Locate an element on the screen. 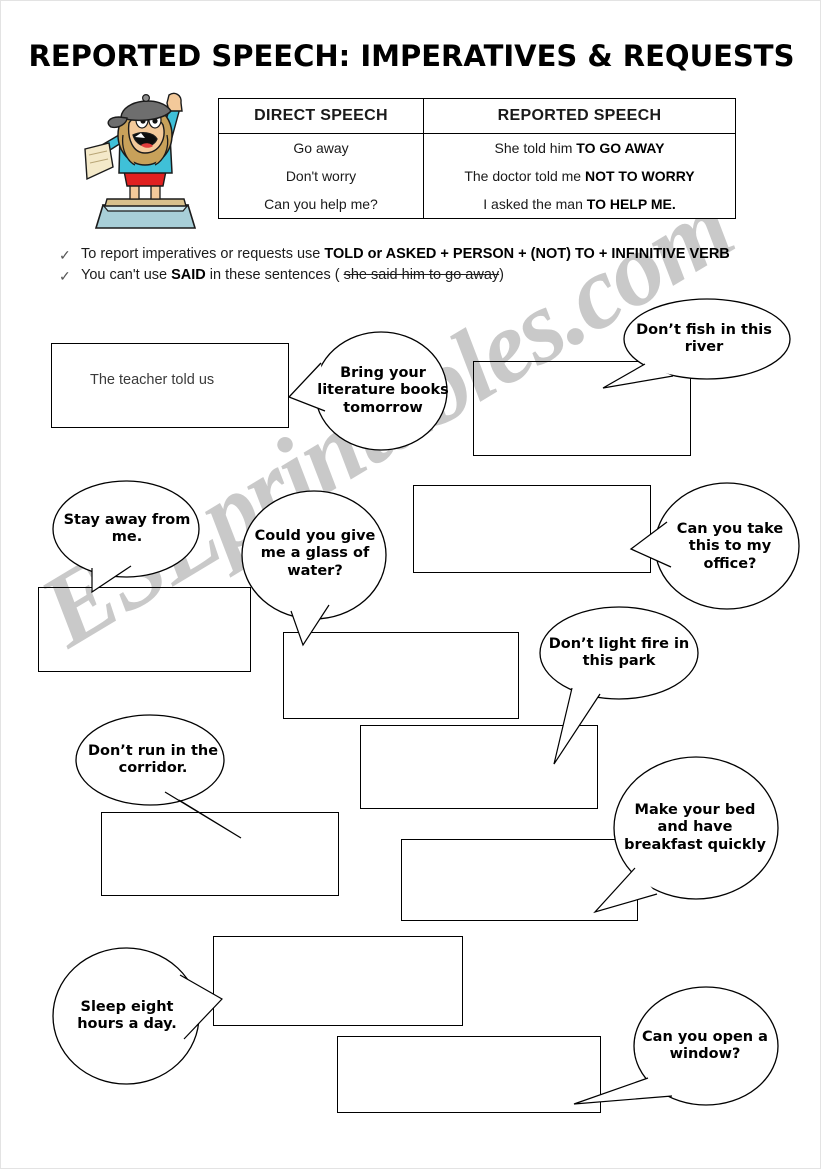  speech-bubble-ex5: Can you take this to my office? is located at coordinates (716, 547).